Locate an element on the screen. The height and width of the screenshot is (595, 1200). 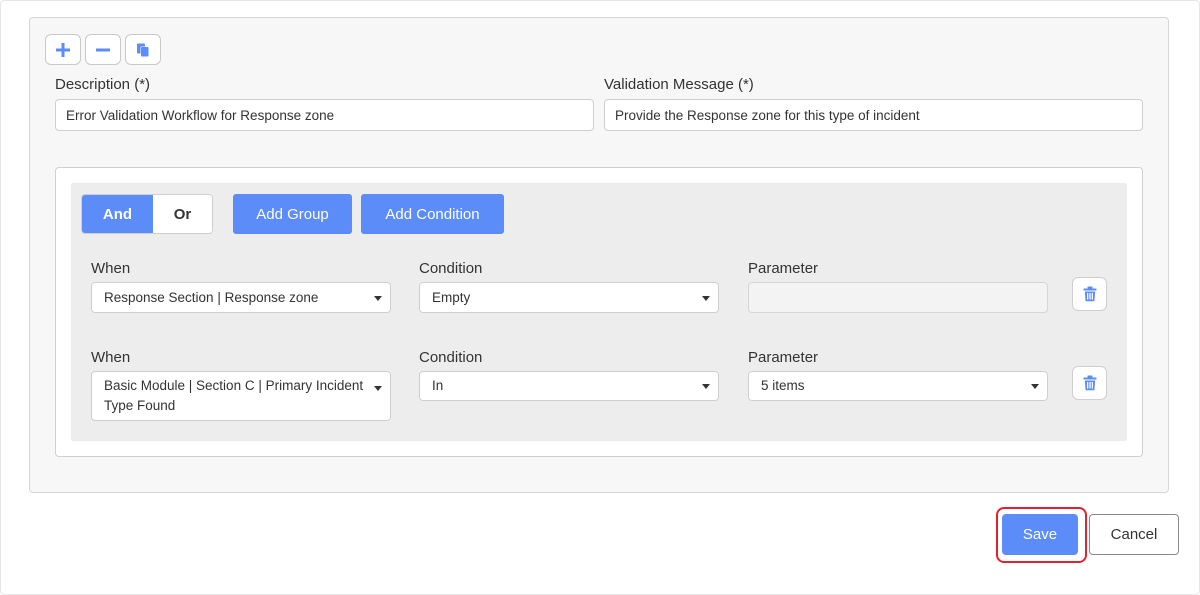
condition-select-value: Empty is located at coordinates (451, 297).